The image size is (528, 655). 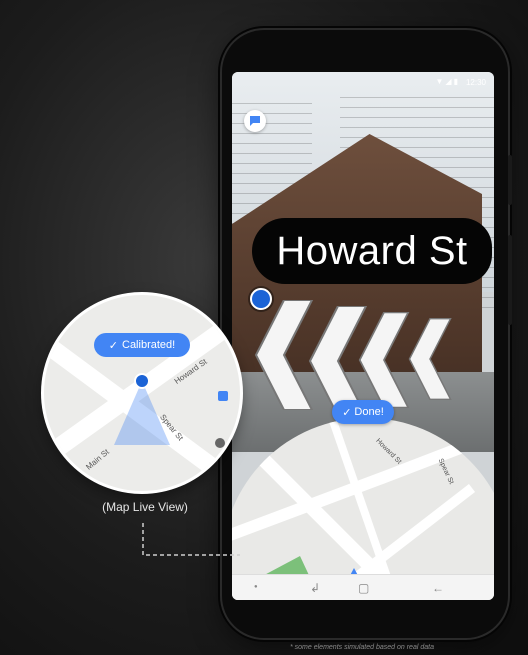 I want to click on location-dot, so click(x=261, y=299).